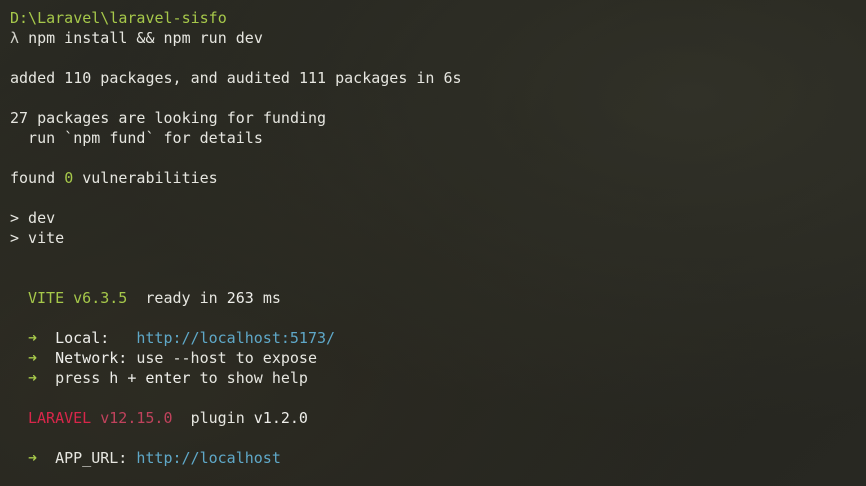 Image resolution: width=866 pixels, height=486 pixels. What do you see at coordinates (181, 298) in the screenshot?
I see `ready-text: ready in` at bounding box center [181, 298].